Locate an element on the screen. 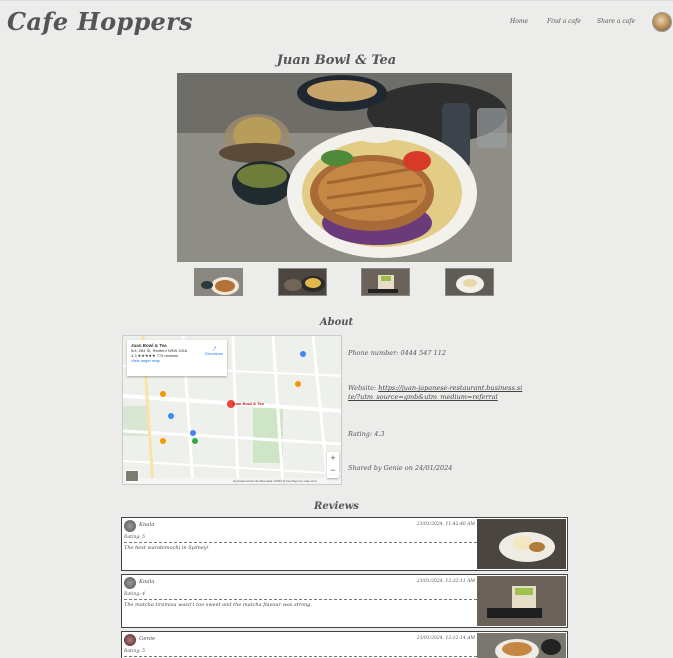 The width and height of the screenshot is (673, 658). reviews-heading: Reviews is located at coordinates (336, 506).